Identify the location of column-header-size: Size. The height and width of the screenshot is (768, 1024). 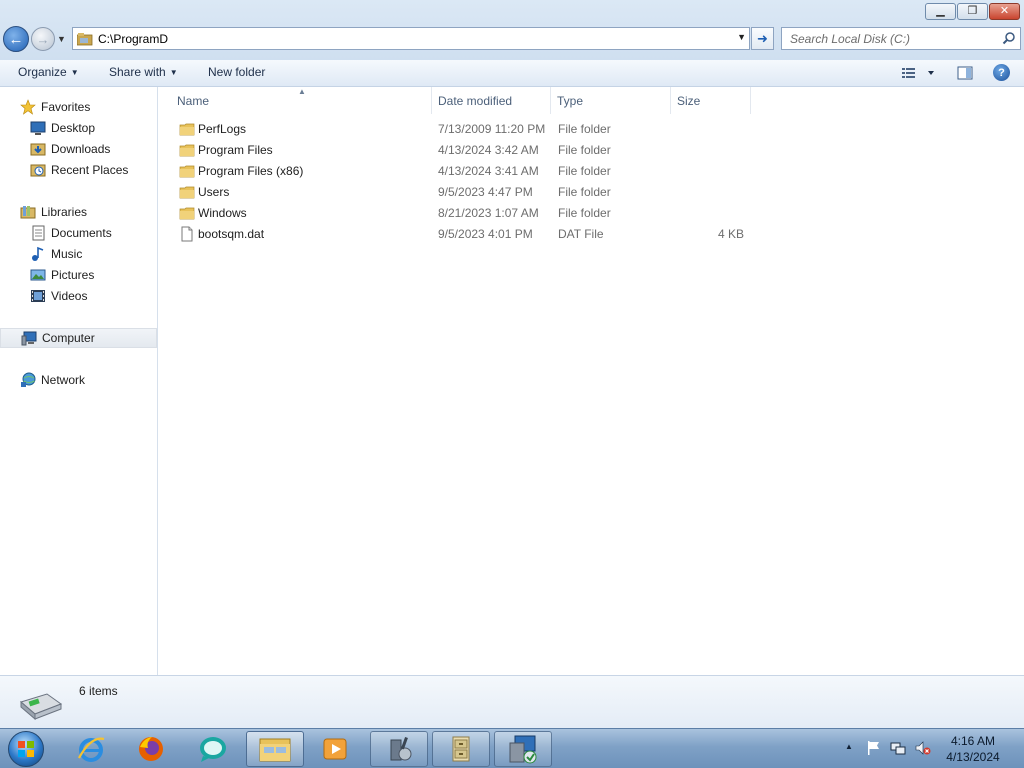
(711, 100).